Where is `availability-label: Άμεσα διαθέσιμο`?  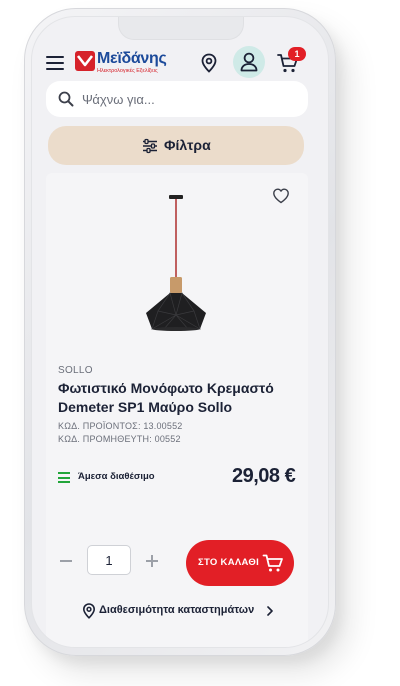 availability-label: Άμεσα διαθέσιμο is located at coordinates (116, 476).